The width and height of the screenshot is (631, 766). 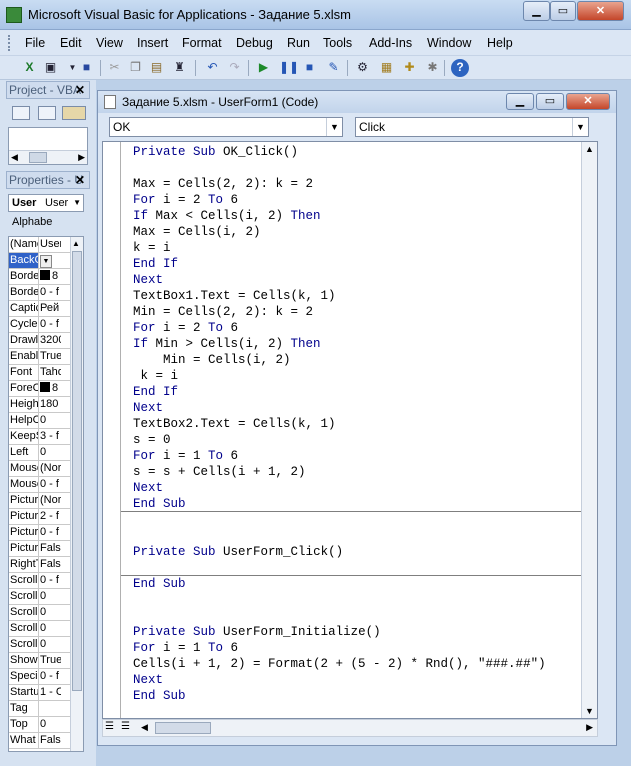 I want to click on project-tree-hscroll: ◀ ▶, so click(x=48, y=157).